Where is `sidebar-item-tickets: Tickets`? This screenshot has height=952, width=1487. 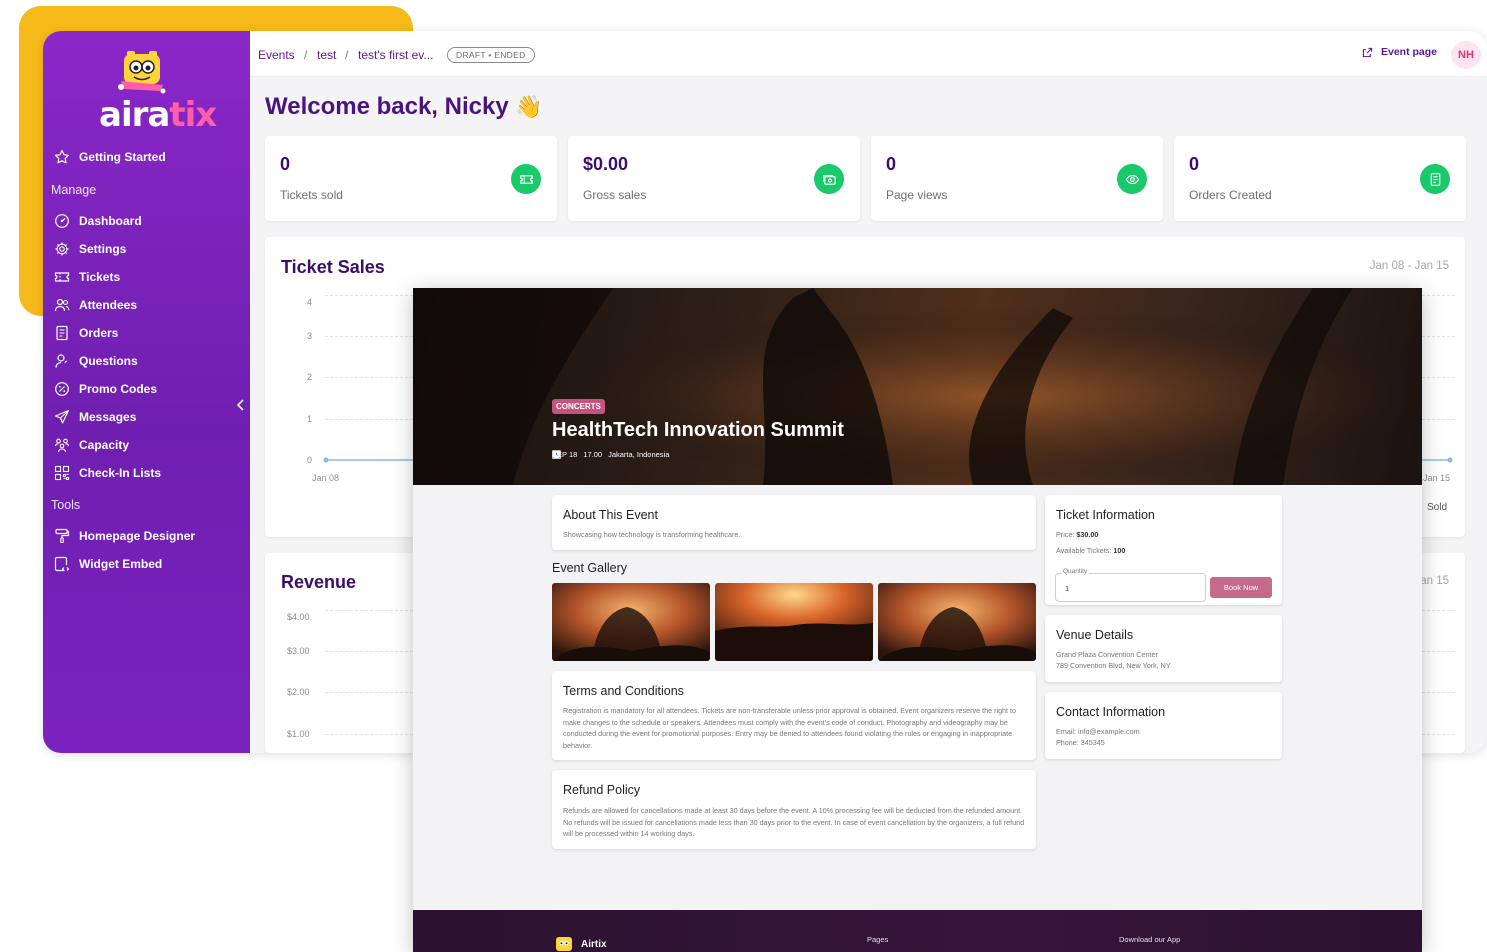 sidebar-item-tickets: Tickets is located at coordinates (85, 277).